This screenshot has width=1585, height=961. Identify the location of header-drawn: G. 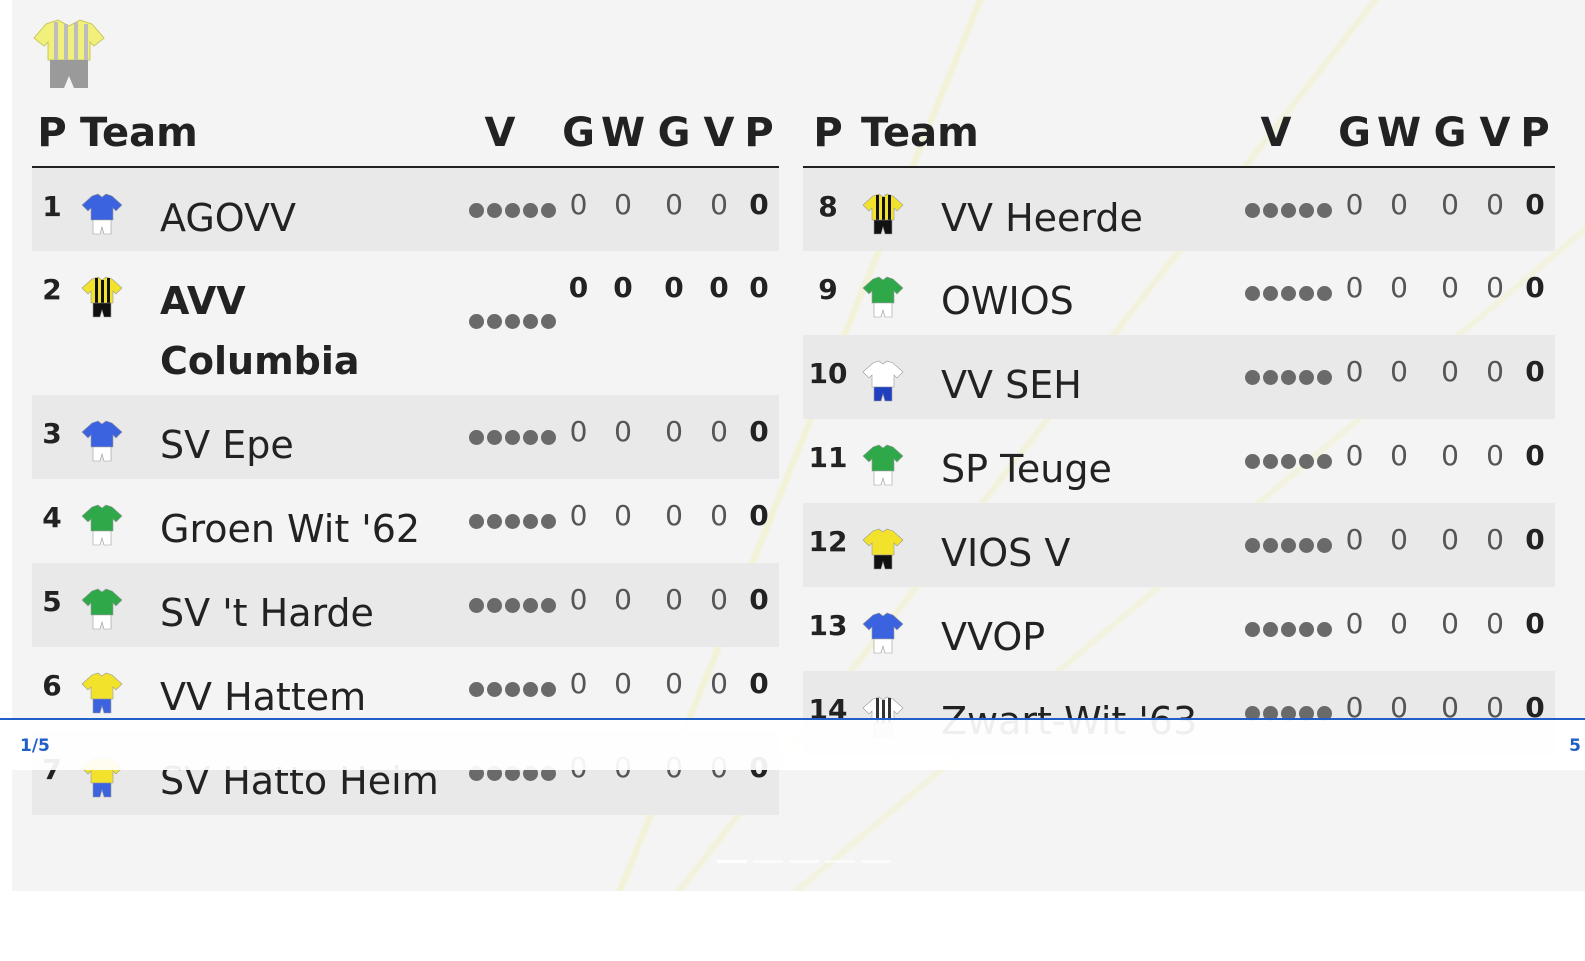
(1450, 134).